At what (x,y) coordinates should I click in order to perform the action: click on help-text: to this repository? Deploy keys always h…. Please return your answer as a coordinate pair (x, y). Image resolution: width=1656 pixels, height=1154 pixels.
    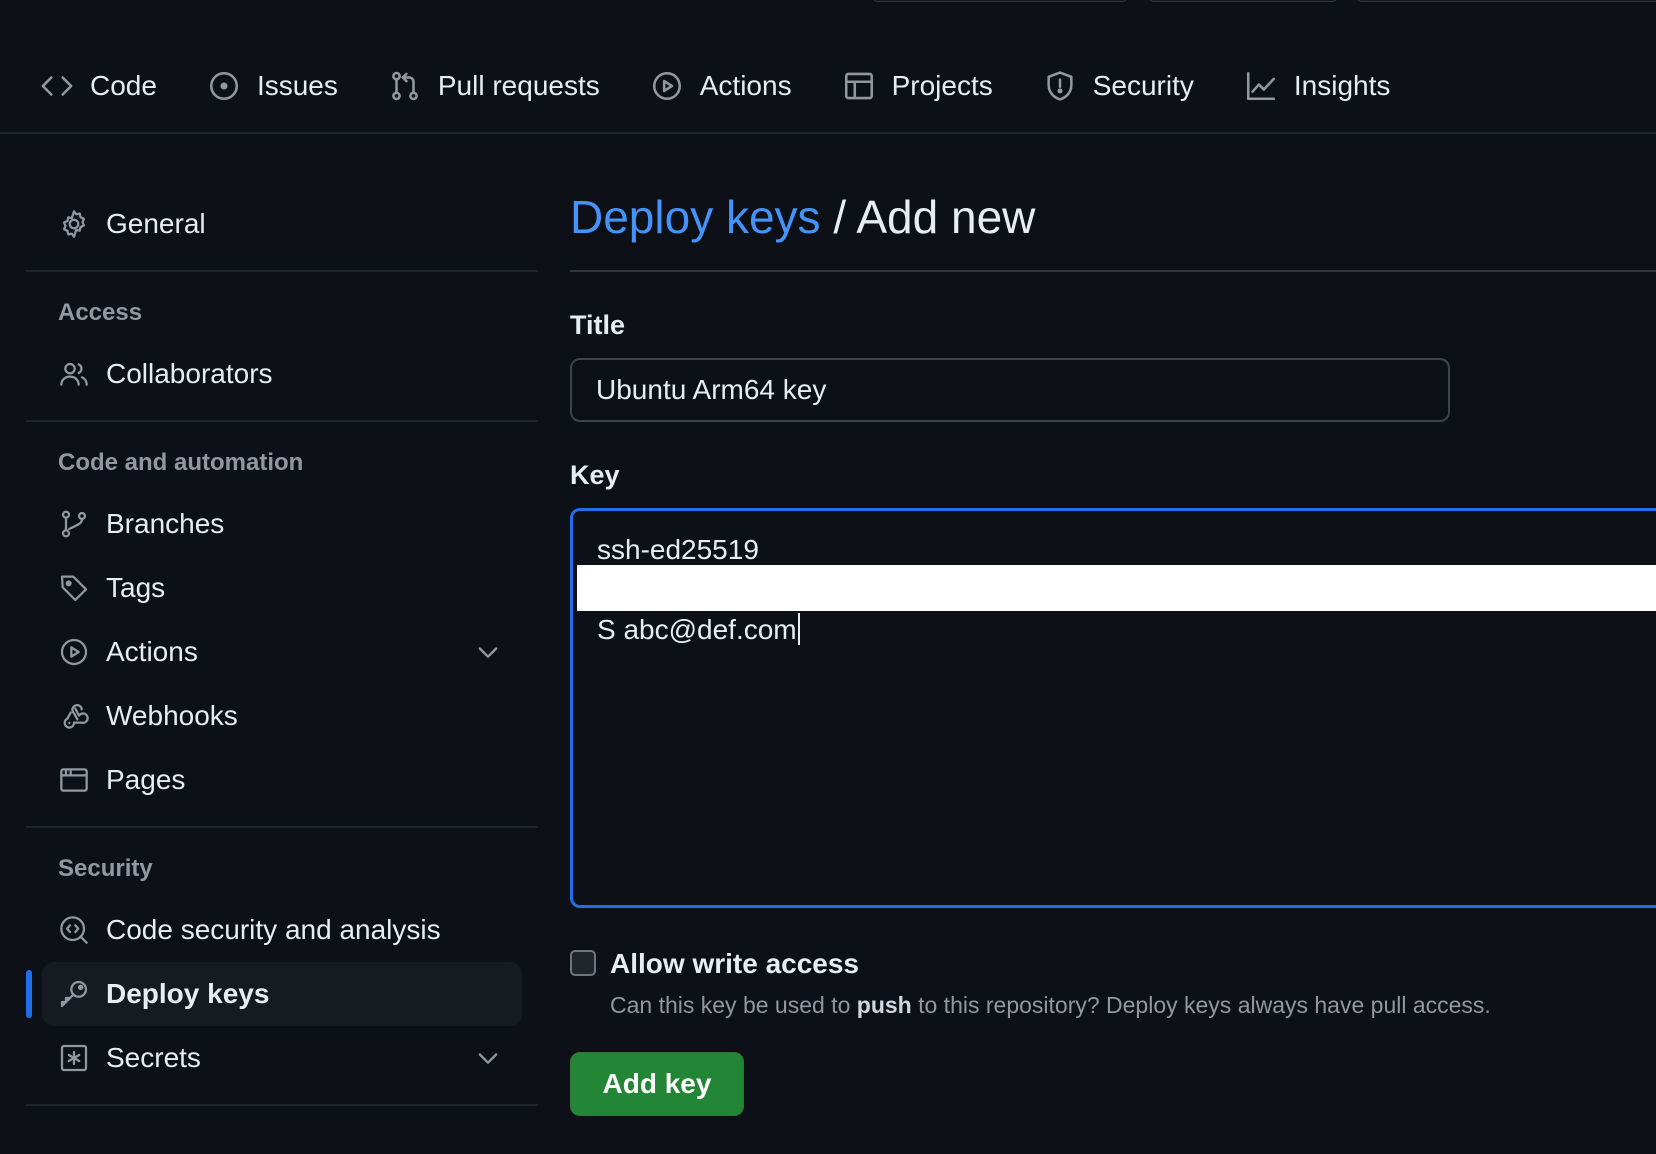
    Looking at the image, I should click on (1201, 1005).